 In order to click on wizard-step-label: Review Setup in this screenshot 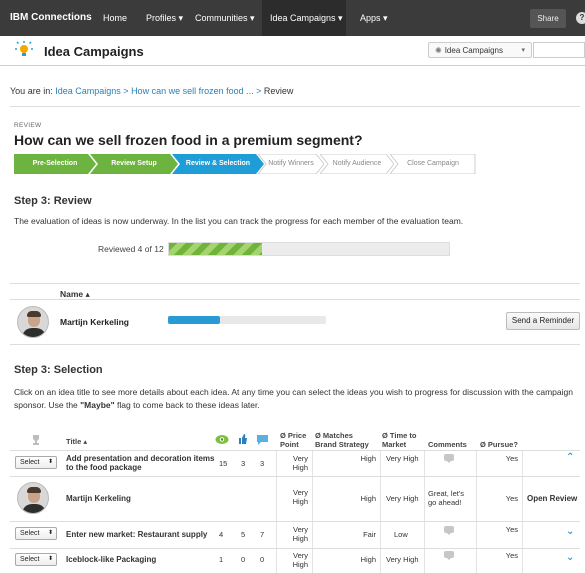, I will do `click(134, 163)`.